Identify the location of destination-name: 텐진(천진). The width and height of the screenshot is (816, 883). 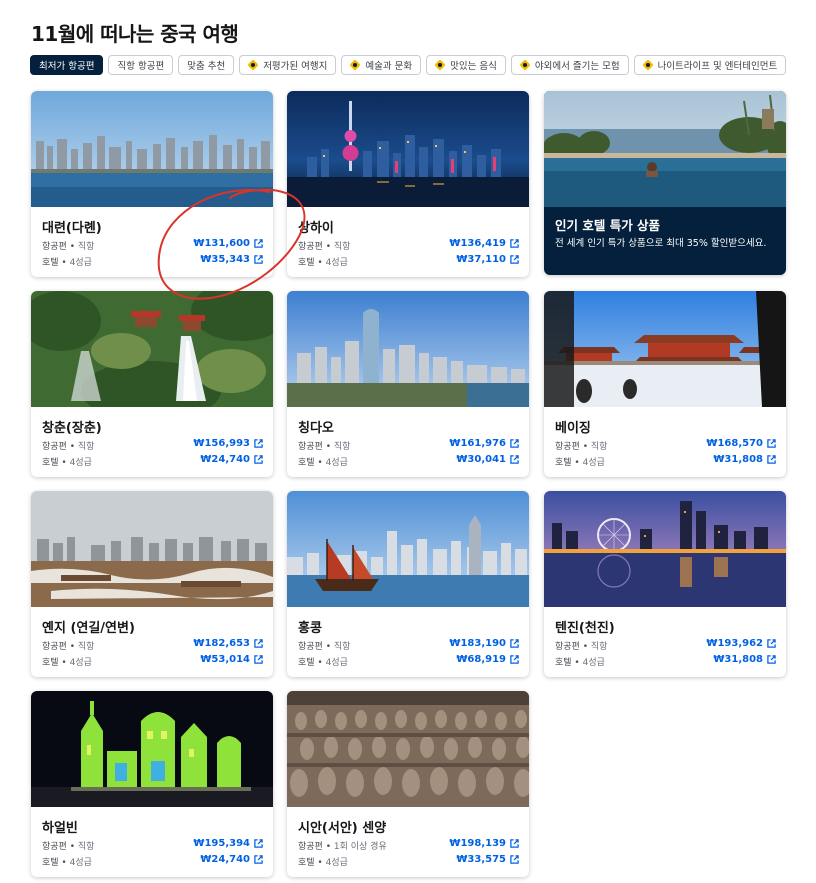
(585, 628).